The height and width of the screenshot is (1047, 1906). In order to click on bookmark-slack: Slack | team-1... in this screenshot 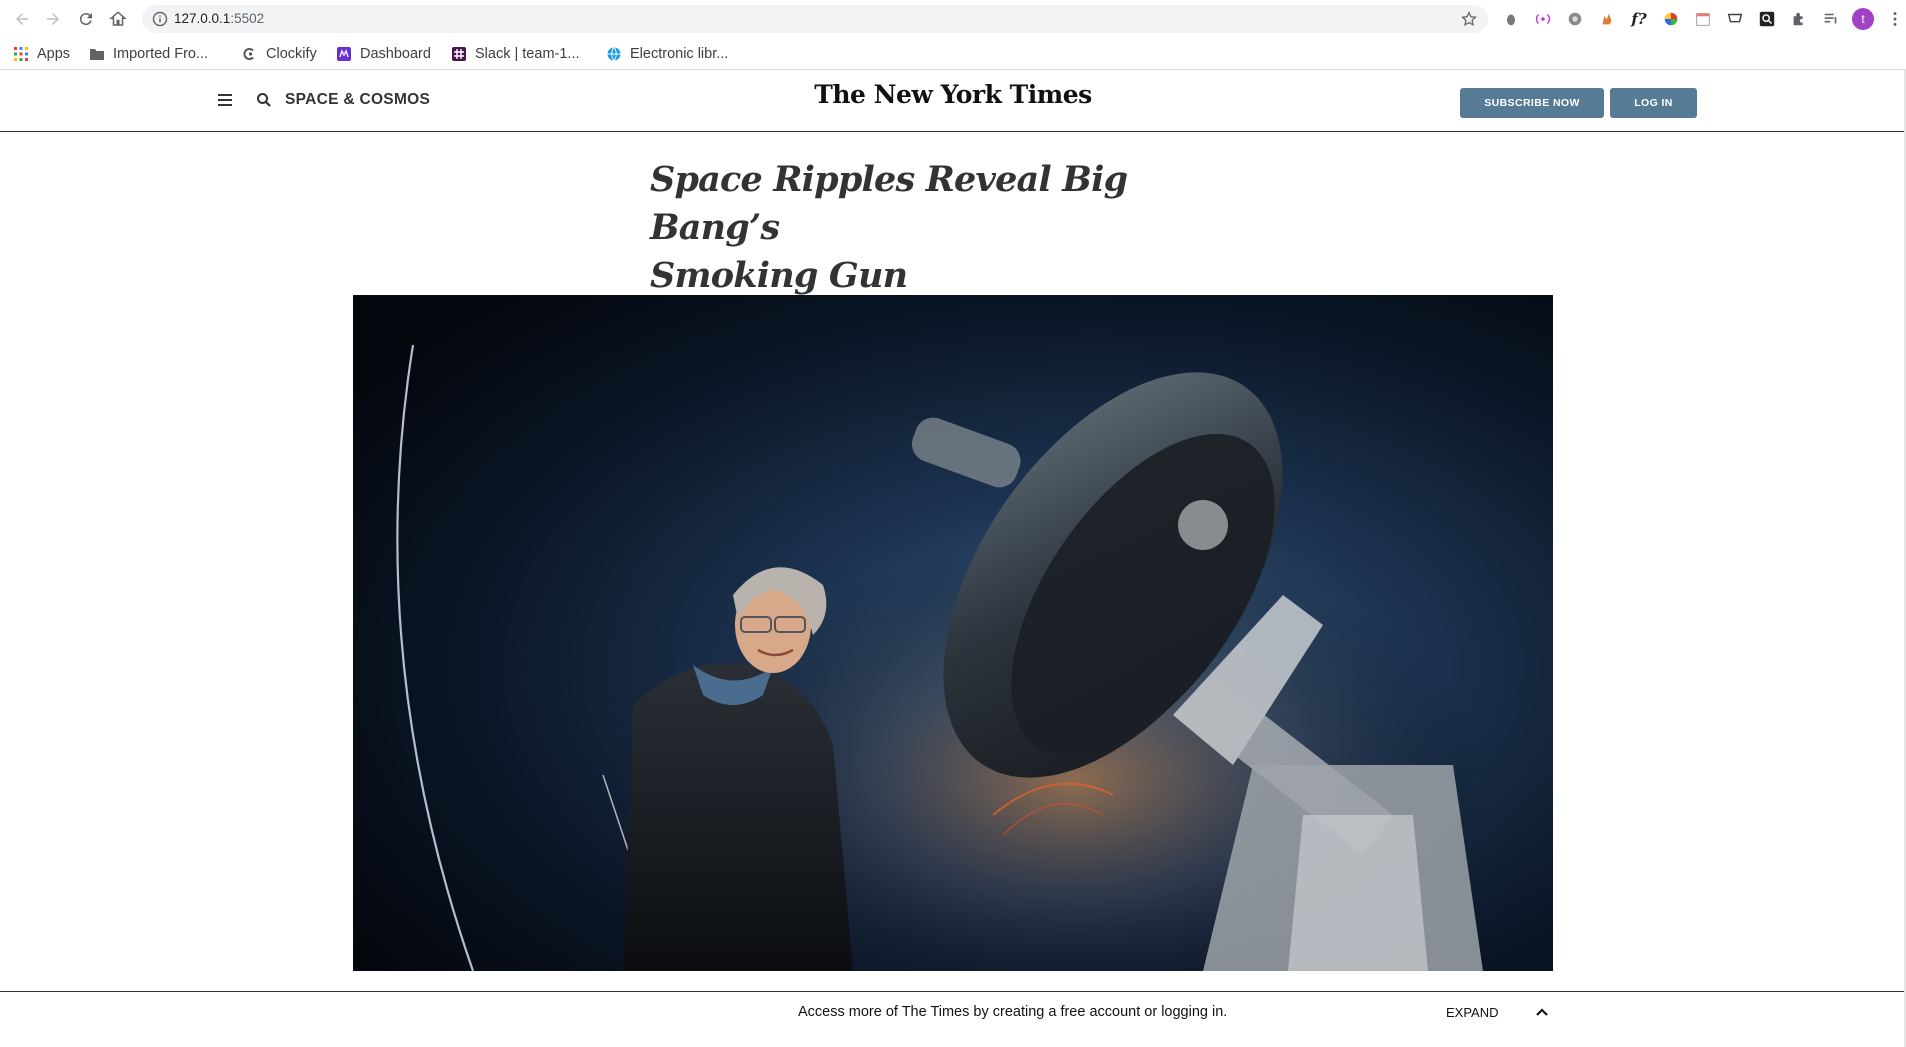, I will do `click(515, 54)`.